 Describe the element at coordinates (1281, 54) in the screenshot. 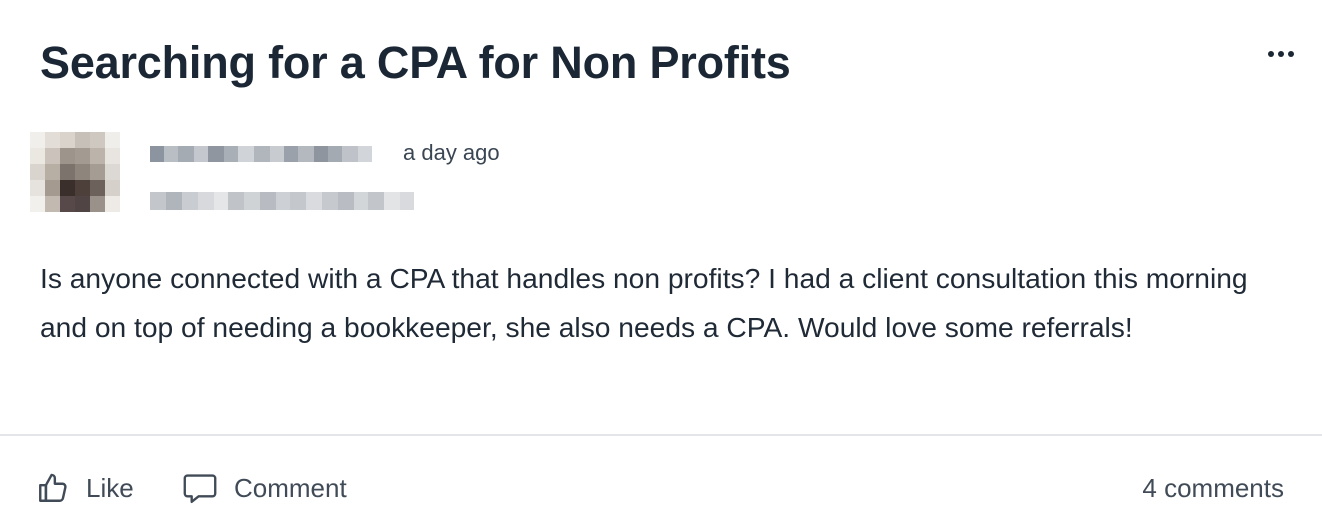

I see `more-options-button` at that location.